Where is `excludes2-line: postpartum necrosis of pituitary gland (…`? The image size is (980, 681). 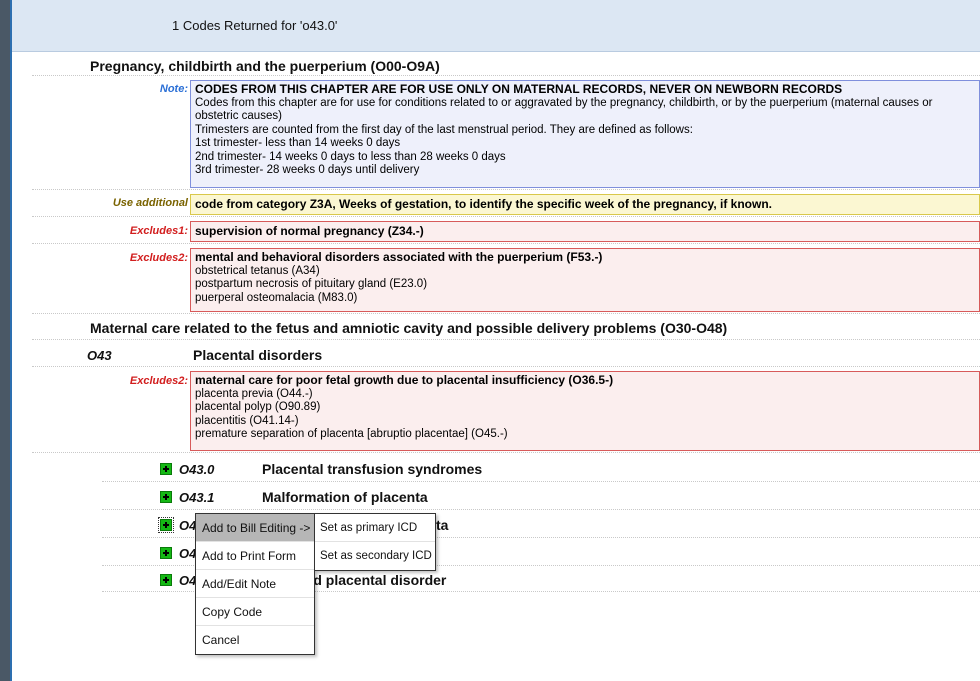
excludes2-line: postpartum necrosis of pituitary gland (… is located at coordinates (311, 284).